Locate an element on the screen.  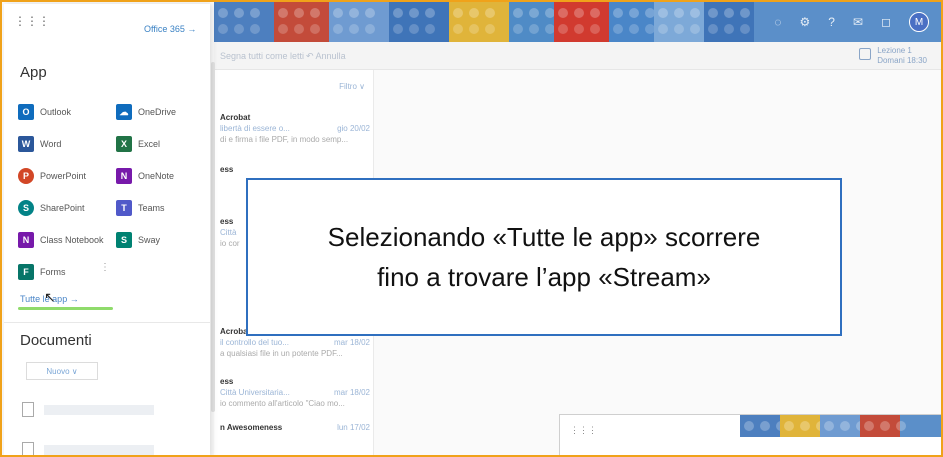
teams-icon: T is located at coordinates (124, 208).